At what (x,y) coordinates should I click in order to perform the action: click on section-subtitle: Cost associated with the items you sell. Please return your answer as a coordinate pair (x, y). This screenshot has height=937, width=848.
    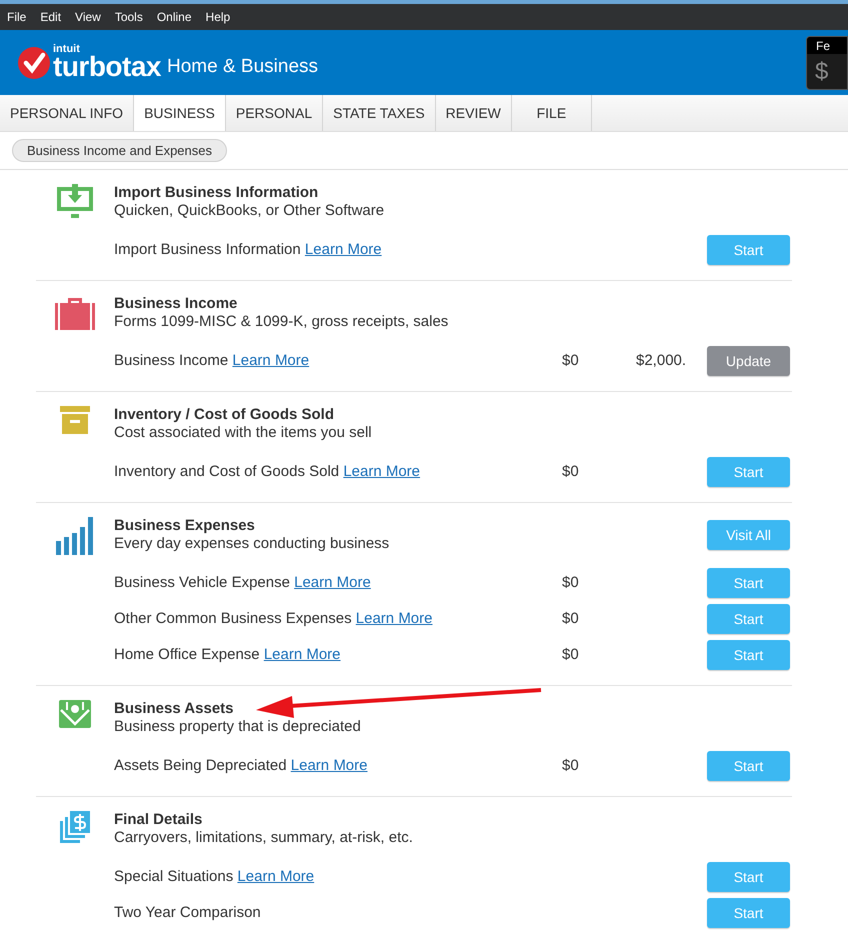
    Looking at the image, I should click on (243, 433).